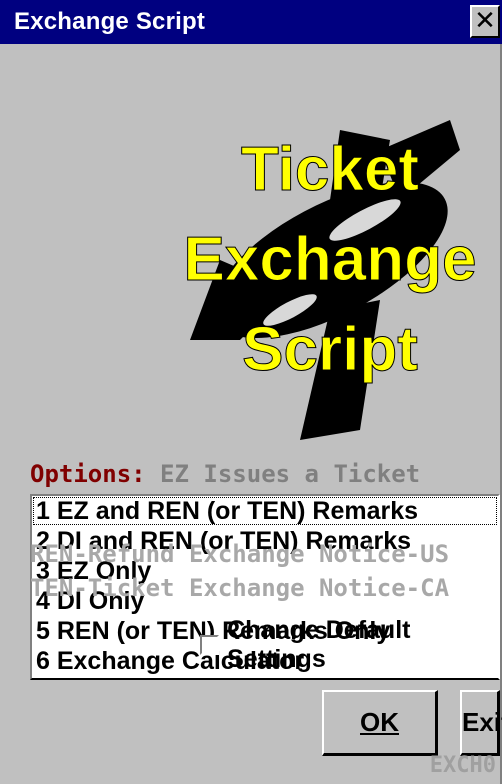  I want to click on ten-note: TEN-Ticket Exchange Notice-CA, so click(240, 588).